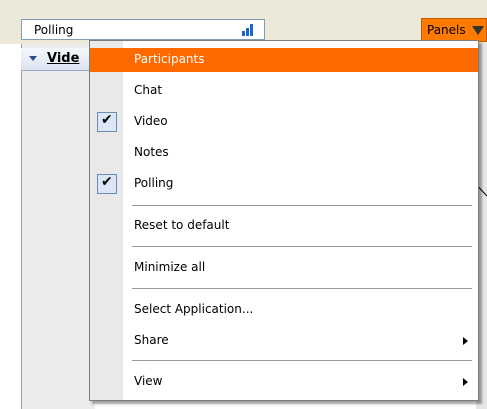 The height and width of the screenshot is (409, 487). I want to click on left-panel, so click(58, 226).